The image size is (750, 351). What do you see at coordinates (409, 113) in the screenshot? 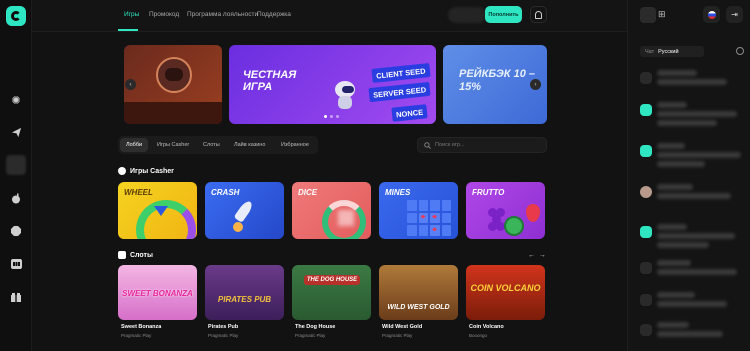
I see `nonce-badge: NONCE` at bounding box center [409, 113].